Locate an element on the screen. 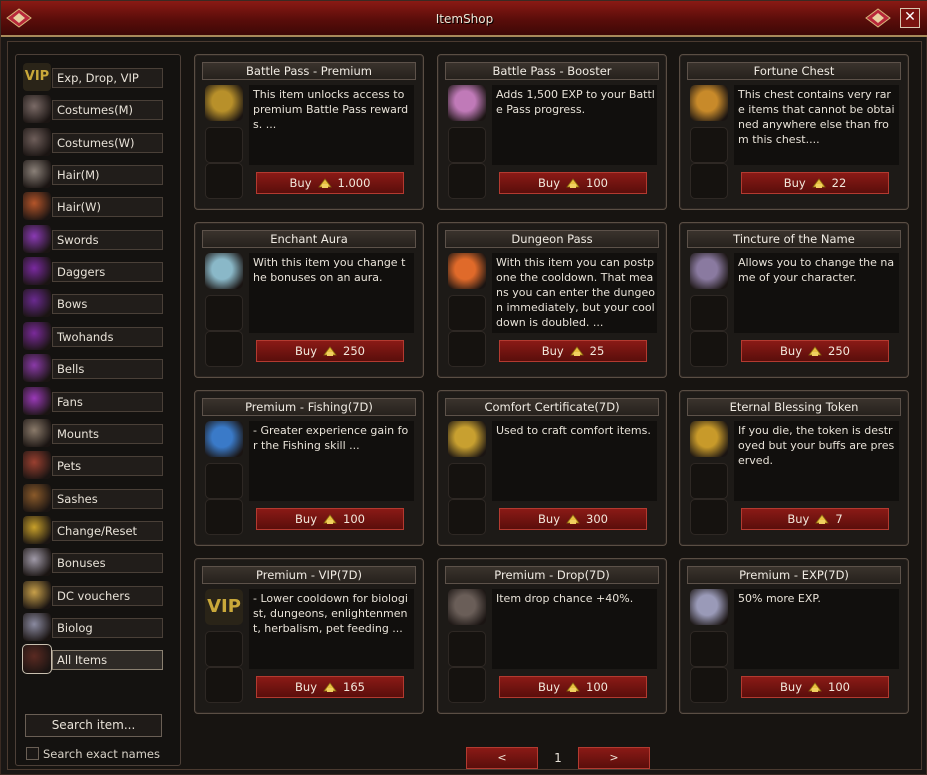  item-price: 1.000 is located at coordinates (354, 183).